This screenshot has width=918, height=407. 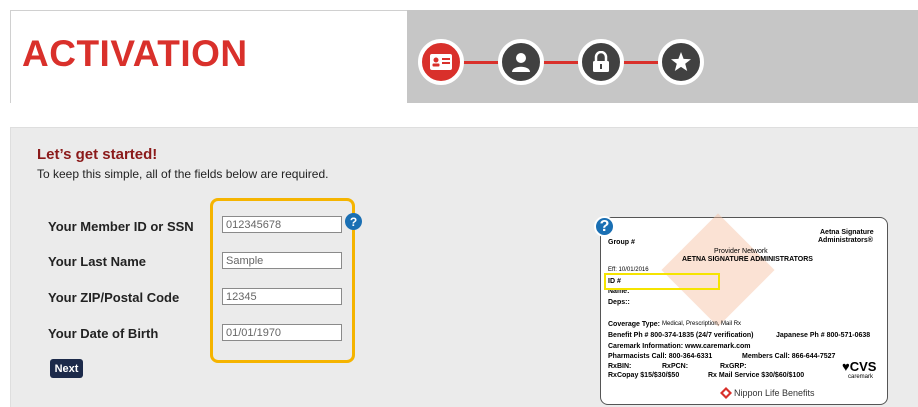 I want to click on card-coverage-value: Medical, Prescription, Mail Rx, so click(x=702, y=324).